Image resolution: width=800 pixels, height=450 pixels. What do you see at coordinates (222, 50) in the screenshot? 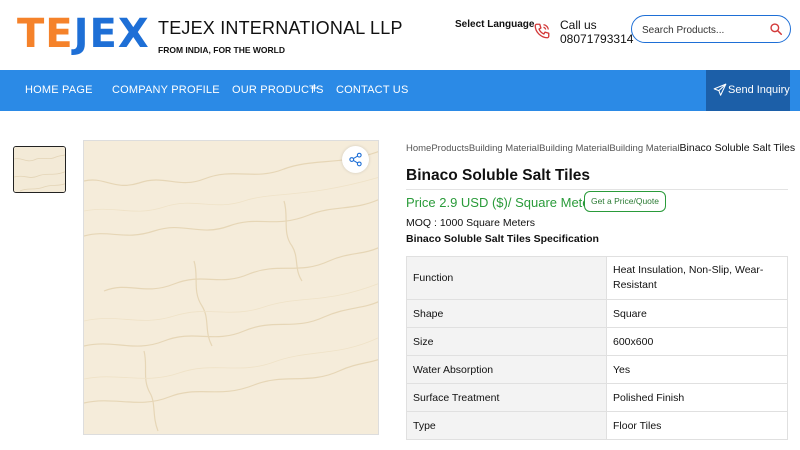
I see `company-tagline: FROM INDIA, FOR THE WORLD` at bounding box center [222, 50].